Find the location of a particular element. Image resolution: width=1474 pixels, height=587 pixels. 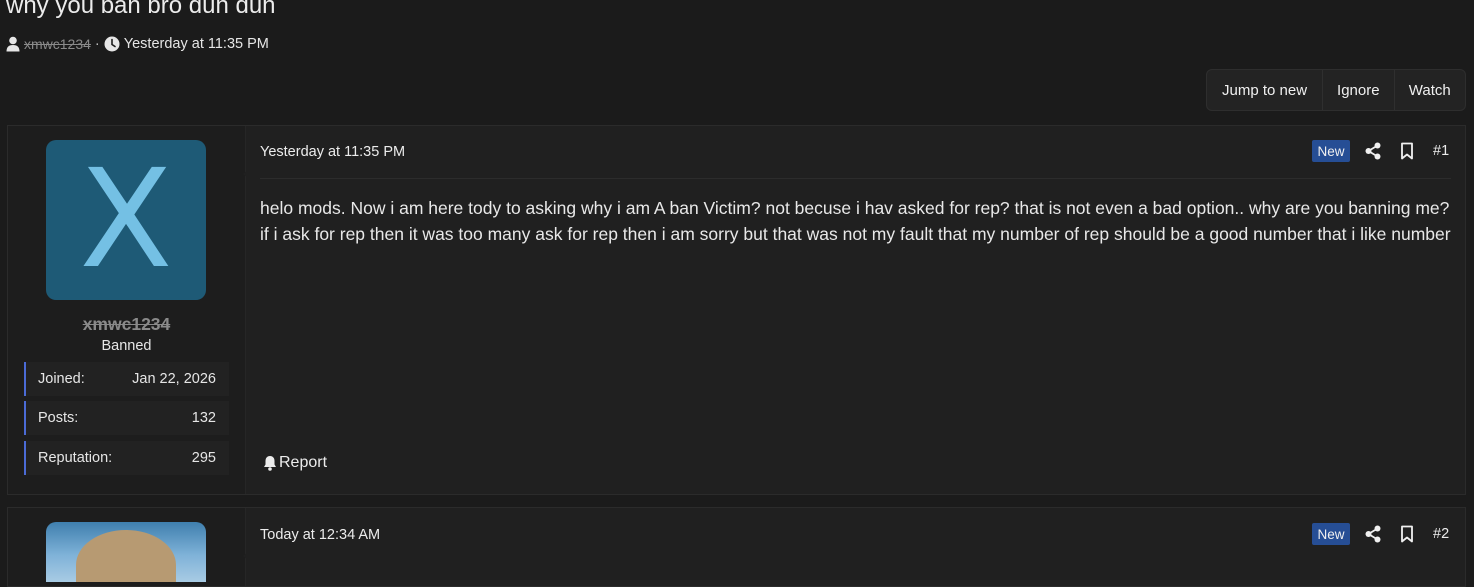

stat-label: Posts: is located at coordinates (58, 418).